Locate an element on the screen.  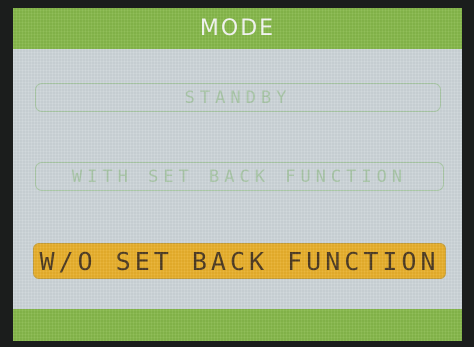
header-bar: MODE is located at coordinates (237, 28).